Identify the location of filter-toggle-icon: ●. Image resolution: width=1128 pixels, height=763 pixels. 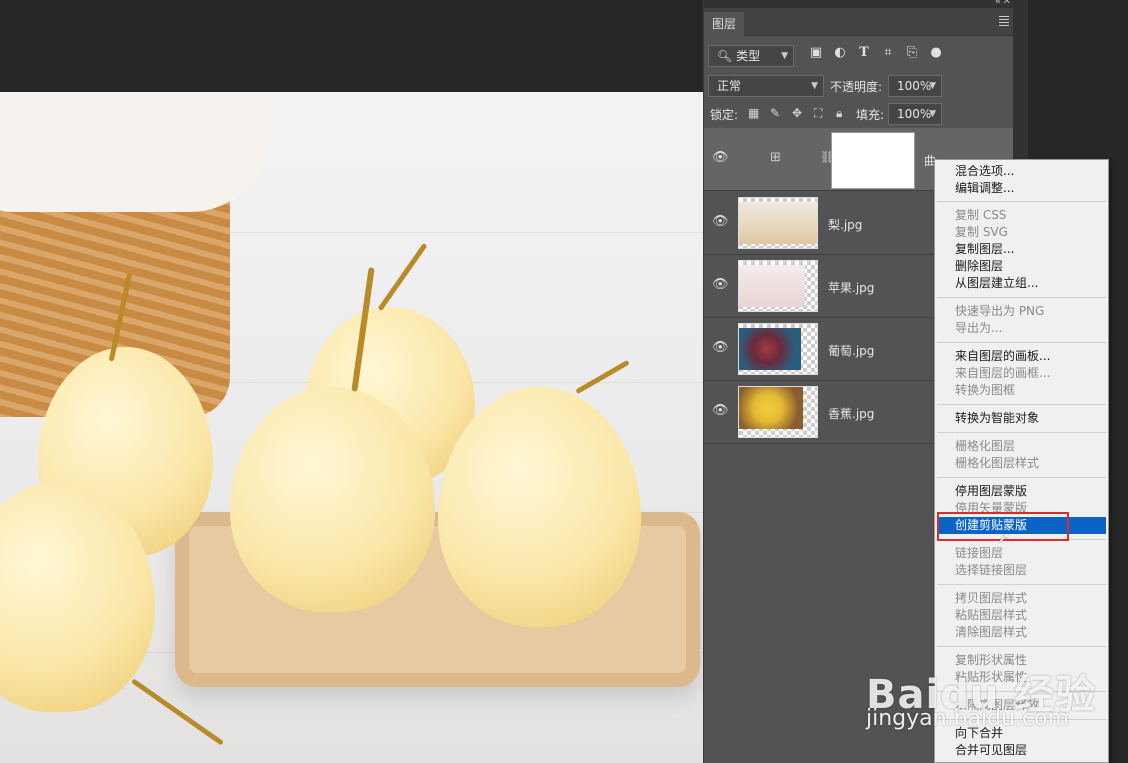
(936, 53).